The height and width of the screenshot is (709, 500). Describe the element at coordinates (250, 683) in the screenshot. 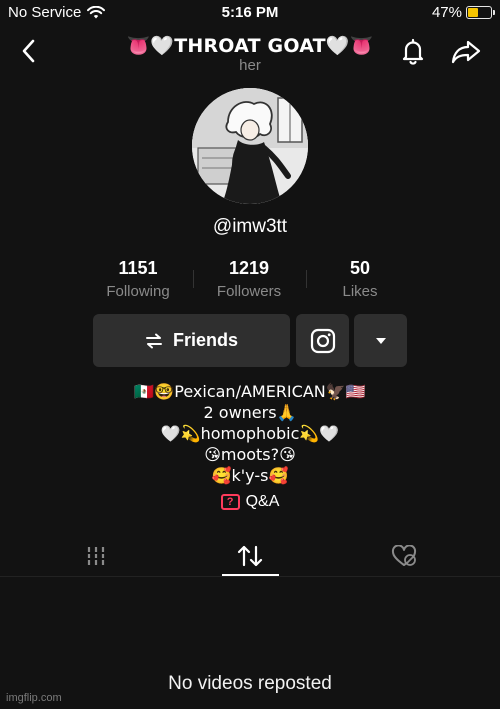

I see `empty-state-message: No videos reposted` at that location.